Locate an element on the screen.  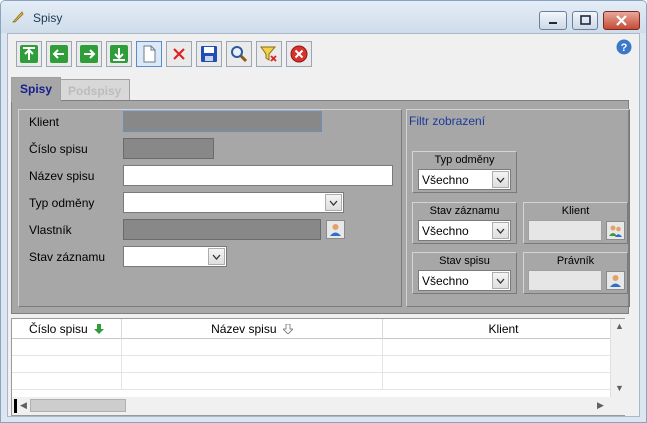
scroll-left-icon: ◀ is located at coordinates (23, 405).